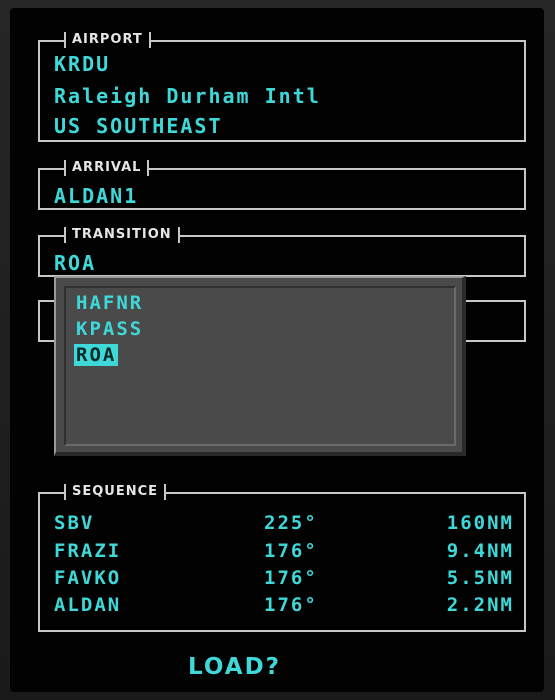 The image size is (555, 700). Describe the element at coordinates (88, 551) in the screenshot. I see `fix-name: FRAZI` at that location.